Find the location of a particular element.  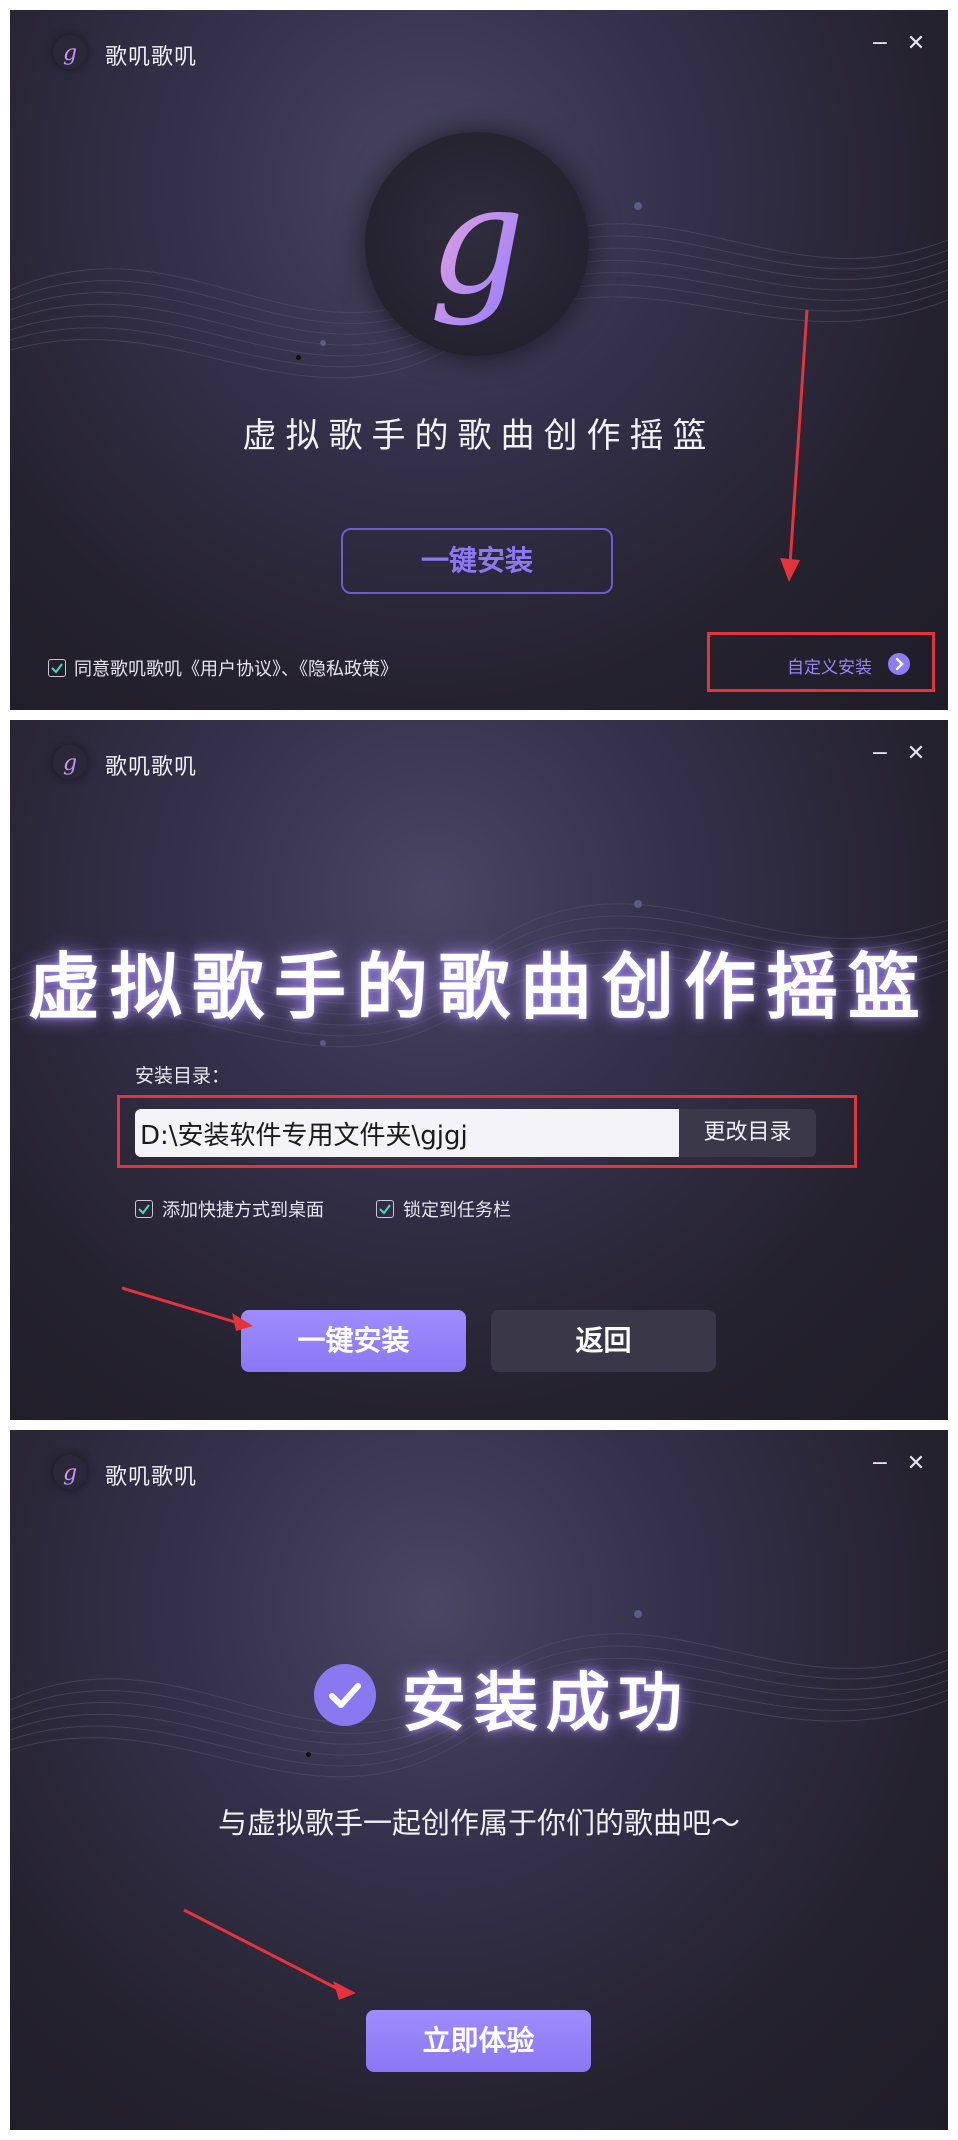

desktop-shortcut-checkbox is located at coordinates (144, 1209).